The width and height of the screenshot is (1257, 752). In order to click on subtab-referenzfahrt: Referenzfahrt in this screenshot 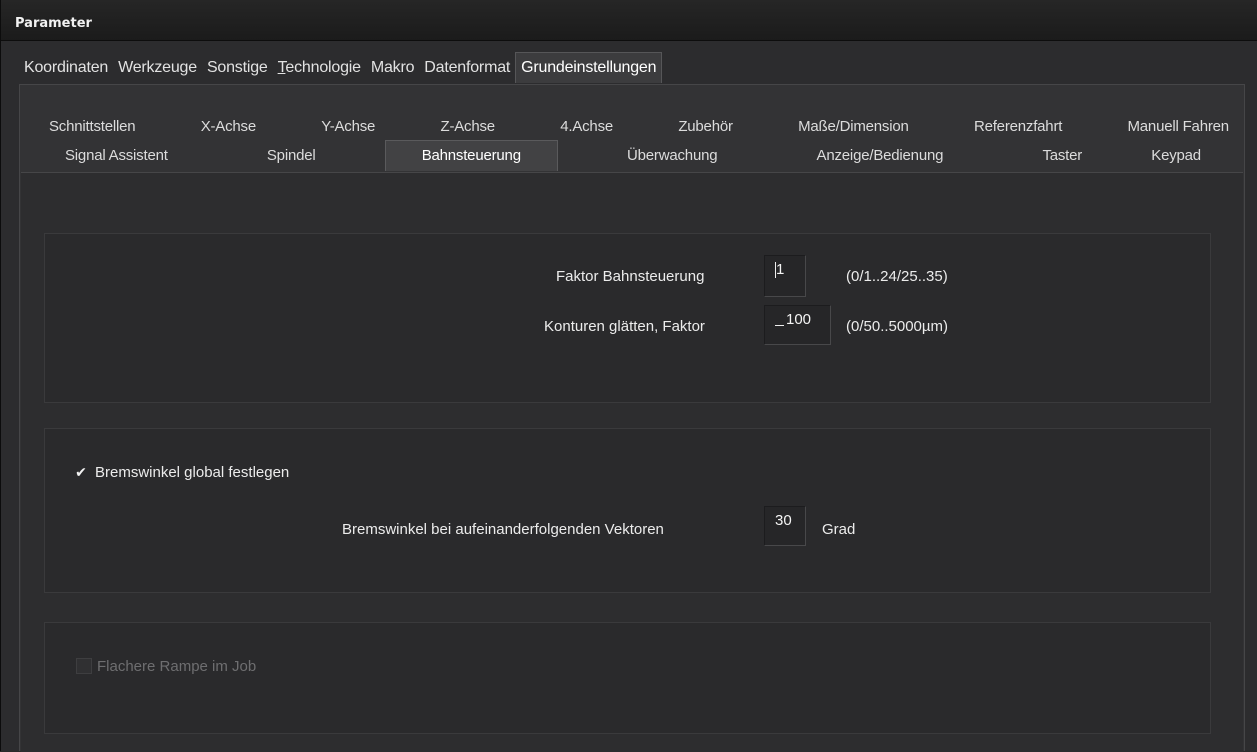, I will do `click(1018, 127)`.